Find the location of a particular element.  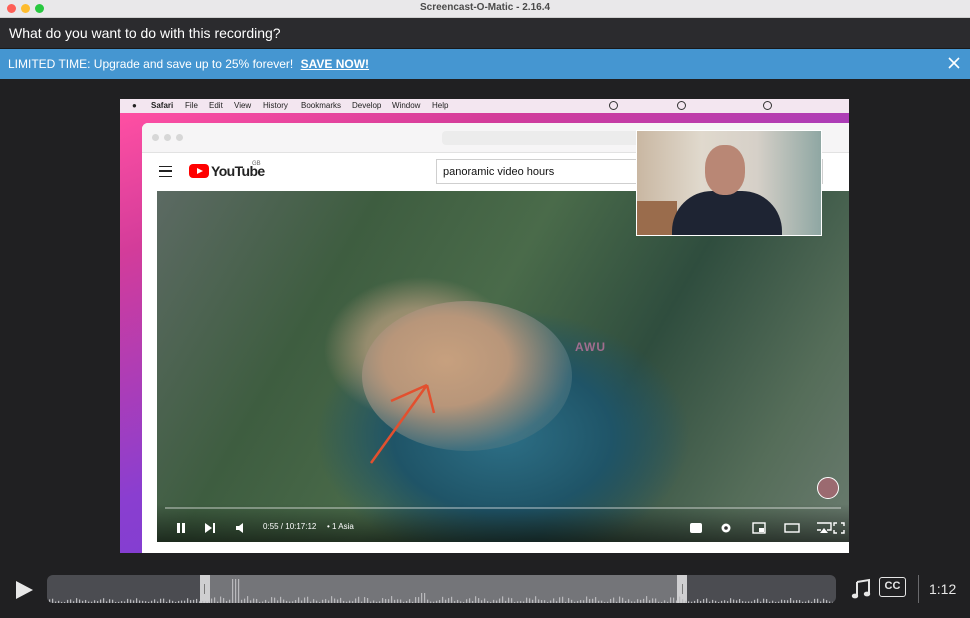

music-note-icon is located at coordinates (861, 589).